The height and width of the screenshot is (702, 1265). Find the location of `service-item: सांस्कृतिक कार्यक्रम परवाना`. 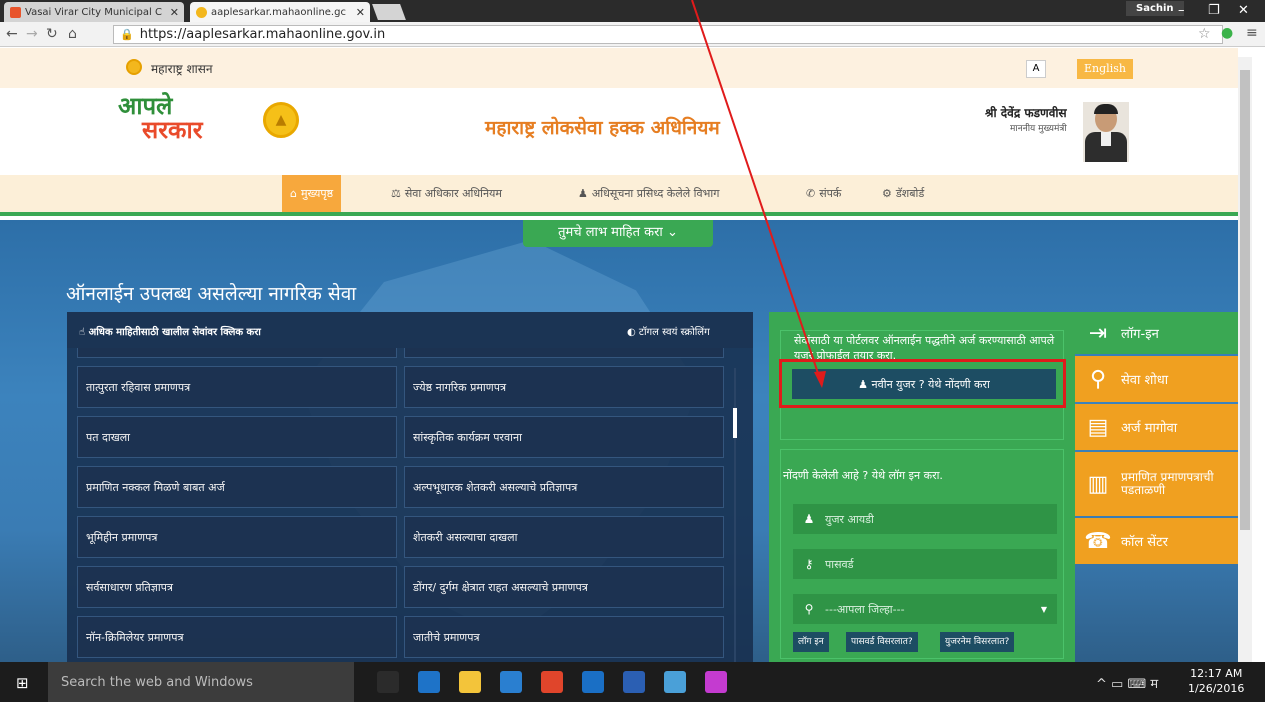

service-item: सांस्कृतिक कार्यक्रम परवाना is located at coordinates (564, 437).